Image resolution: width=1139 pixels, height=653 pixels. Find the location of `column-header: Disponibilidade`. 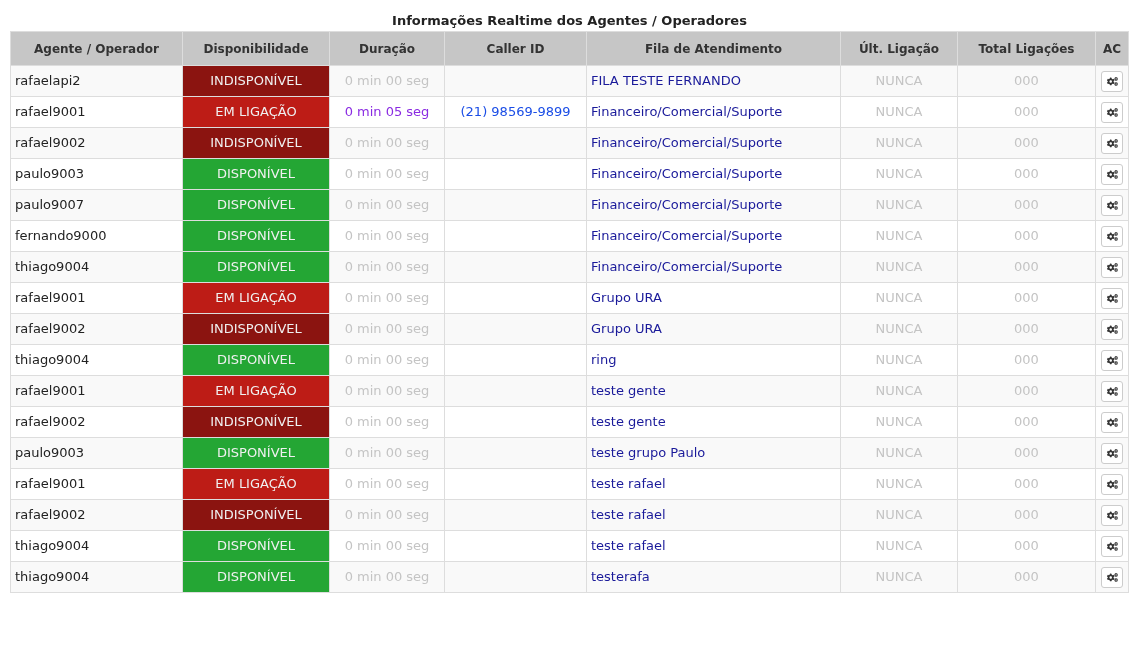

column-header: Disponibilidade is located at coordinates (256, 48).